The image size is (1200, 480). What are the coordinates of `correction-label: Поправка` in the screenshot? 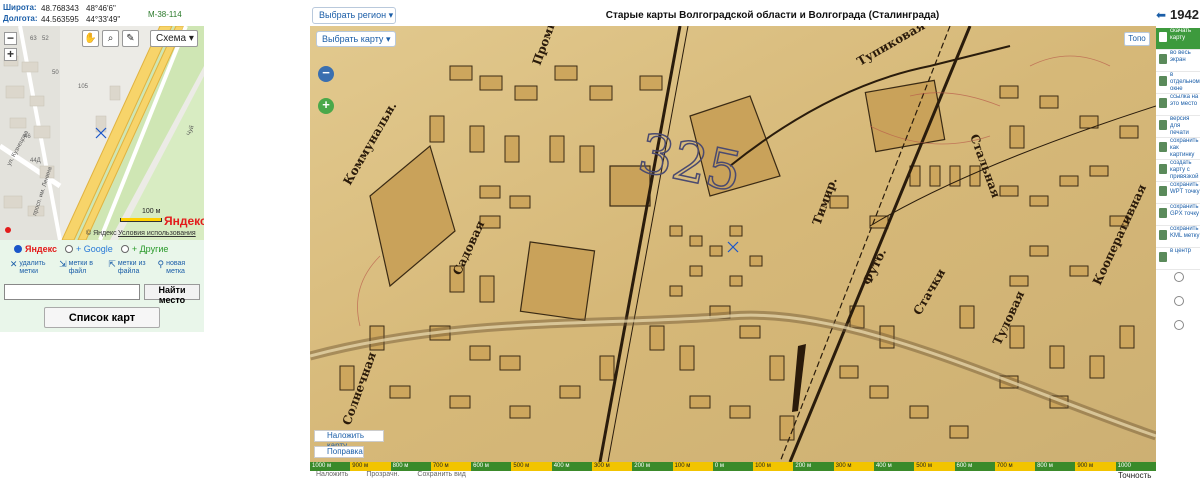 It's located at (345, 451).